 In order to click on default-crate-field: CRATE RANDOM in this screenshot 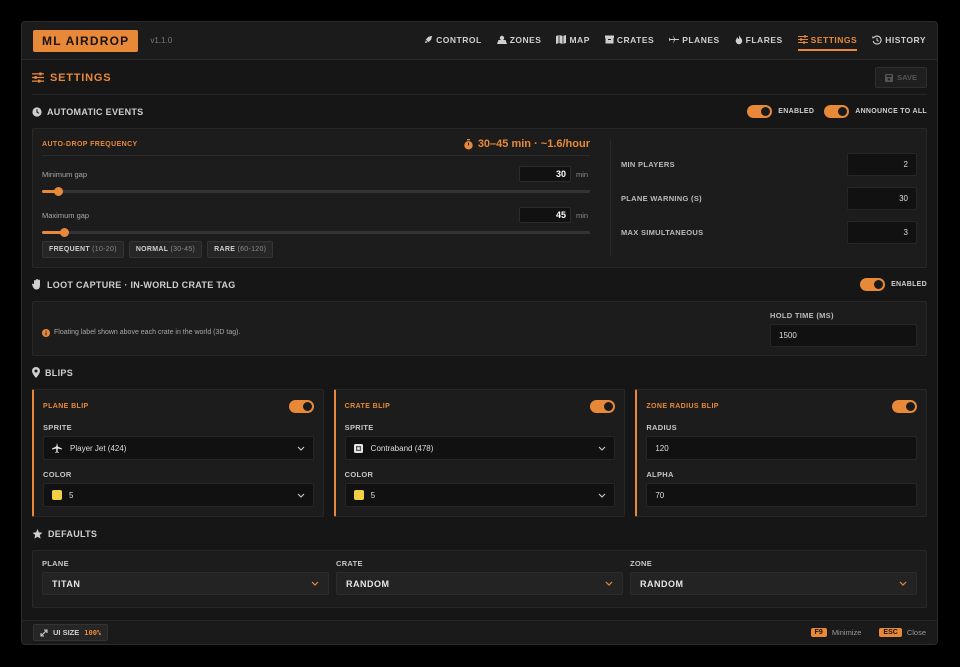, I will do `click(479, 583)`.